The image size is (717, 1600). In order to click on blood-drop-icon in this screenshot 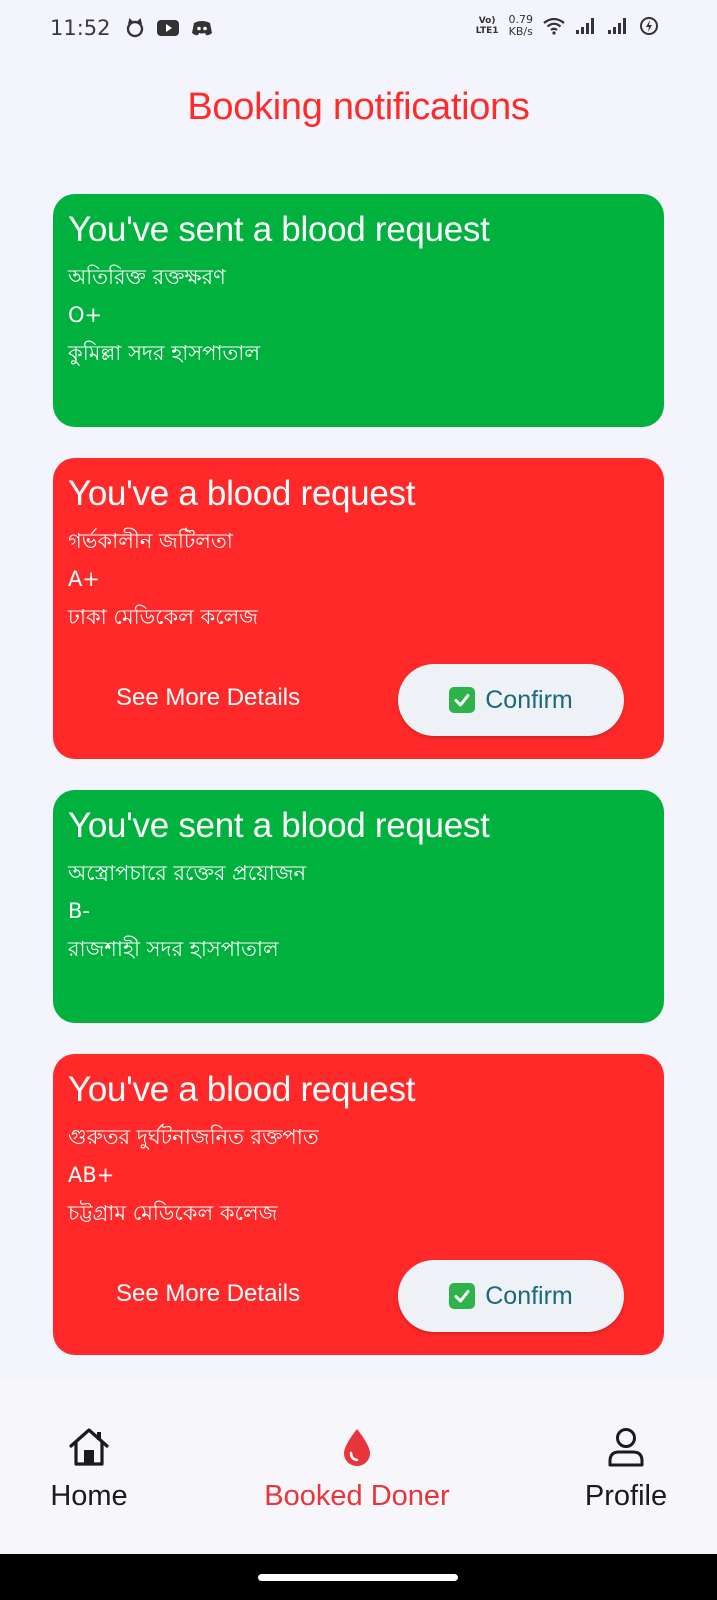, I will do `click(357, 1447)`.